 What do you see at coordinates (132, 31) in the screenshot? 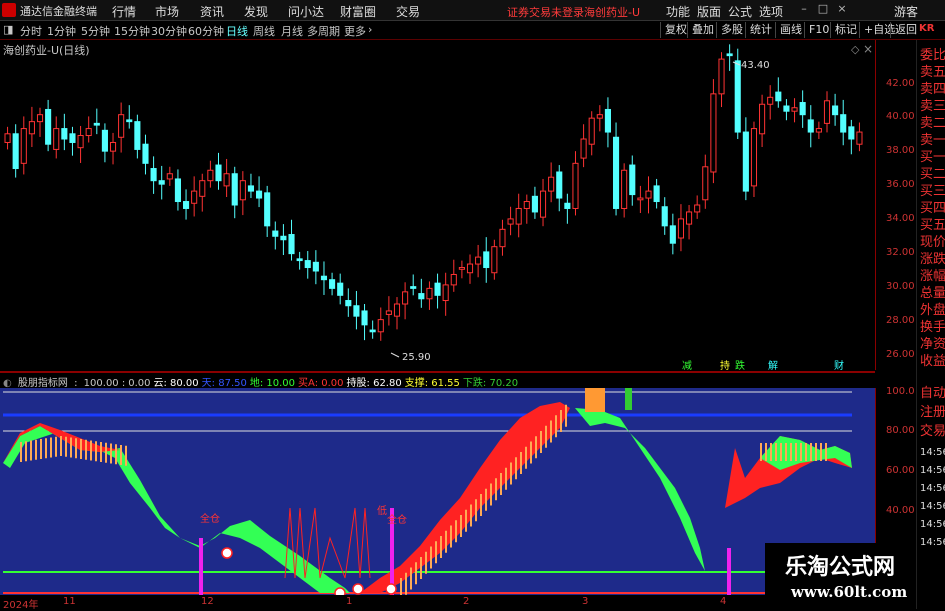
I see `period-tab: 15分钟` at bounding box center [132, 31].